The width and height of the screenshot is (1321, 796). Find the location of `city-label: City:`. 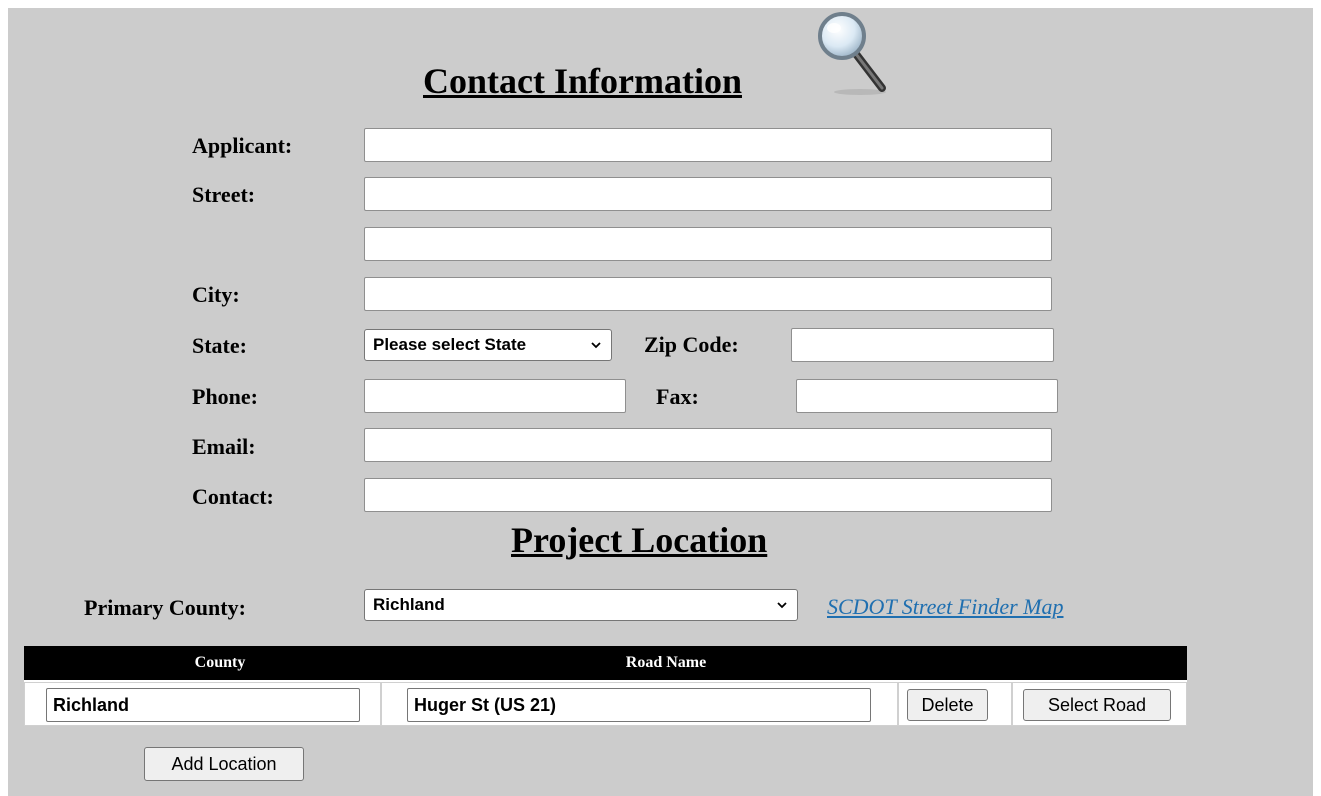

city-label: City: is located at coordinates (216, 294).